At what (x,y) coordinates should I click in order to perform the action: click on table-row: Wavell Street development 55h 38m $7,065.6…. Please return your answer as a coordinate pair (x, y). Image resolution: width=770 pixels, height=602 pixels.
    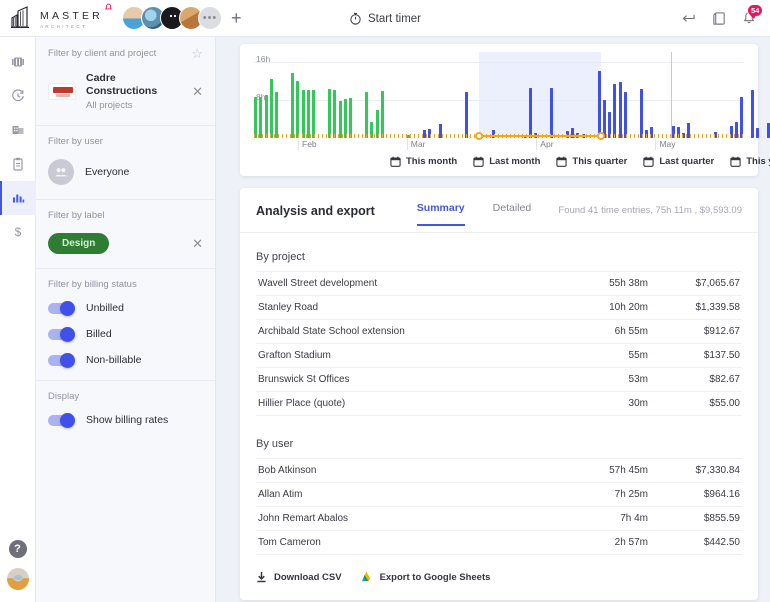
    Looking at the image, I should click on (499, 283).